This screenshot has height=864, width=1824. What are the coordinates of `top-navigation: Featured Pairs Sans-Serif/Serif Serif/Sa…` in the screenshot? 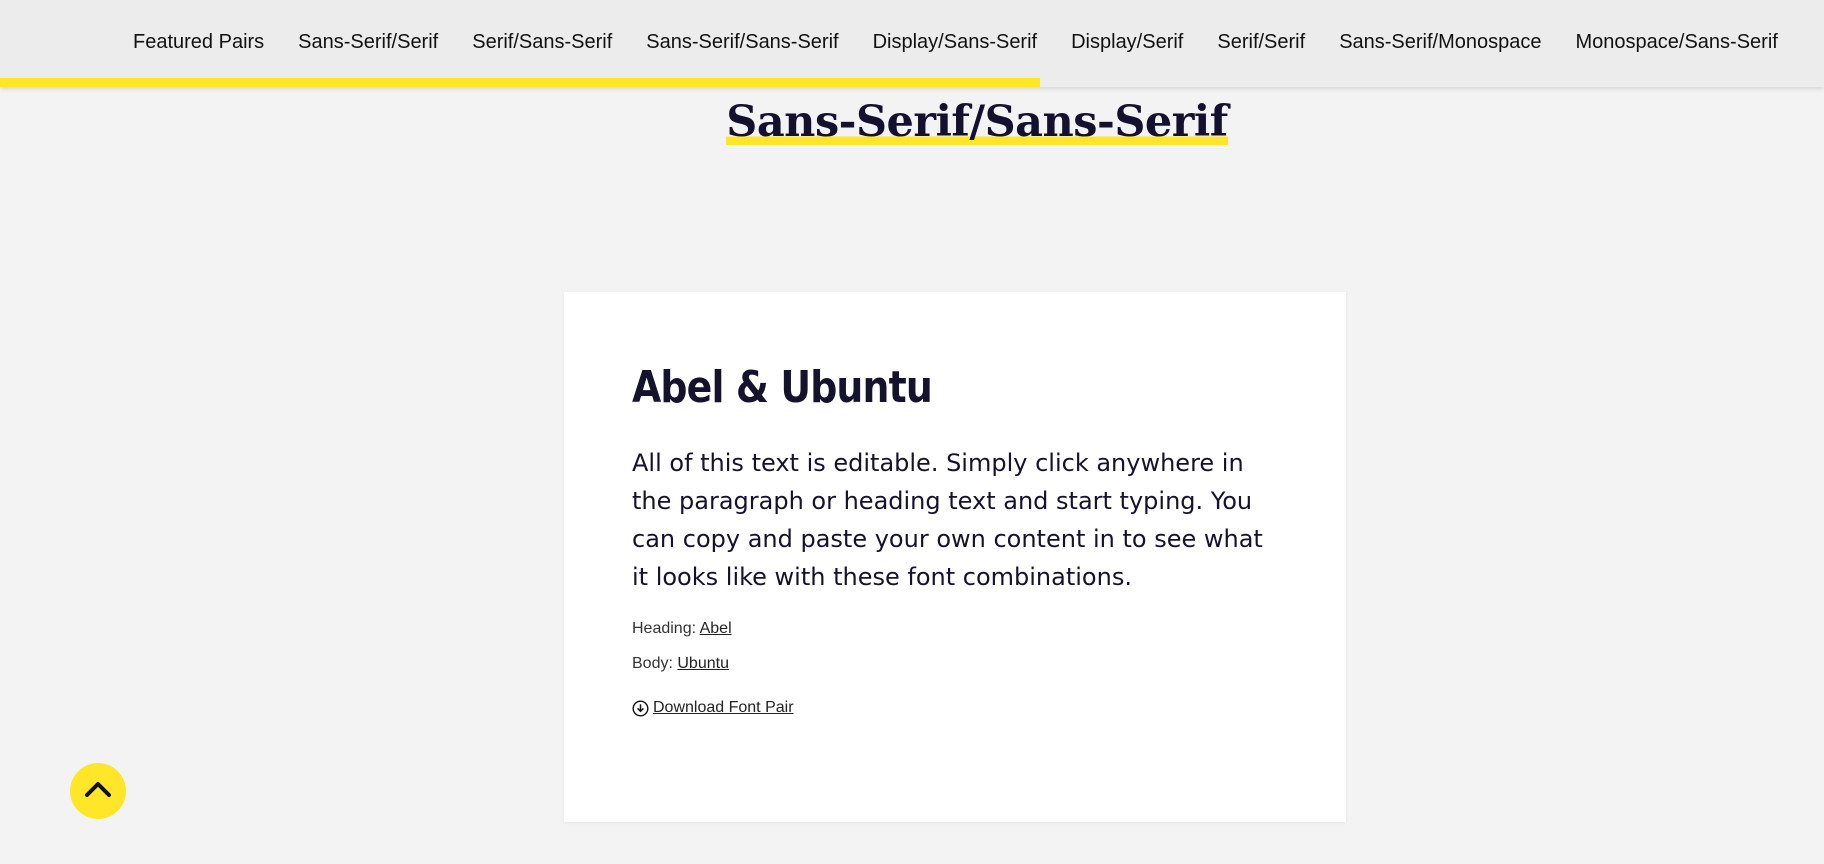 It's located at (912, 43).